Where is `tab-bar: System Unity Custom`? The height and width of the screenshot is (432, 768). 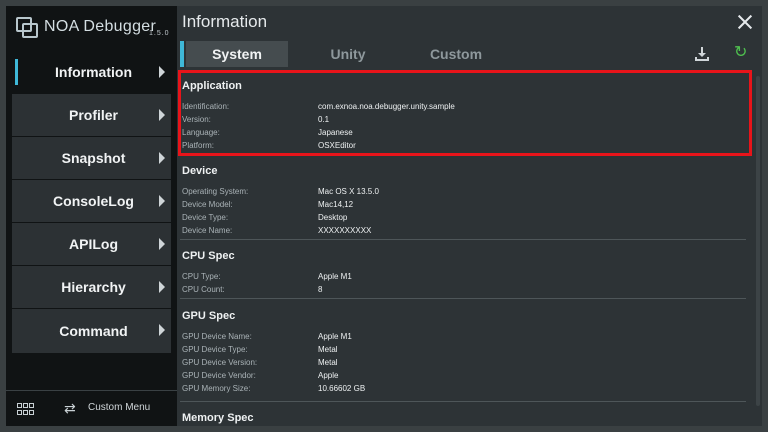
tab-bar: System Unity Custom is located at coordinates (471, 54).